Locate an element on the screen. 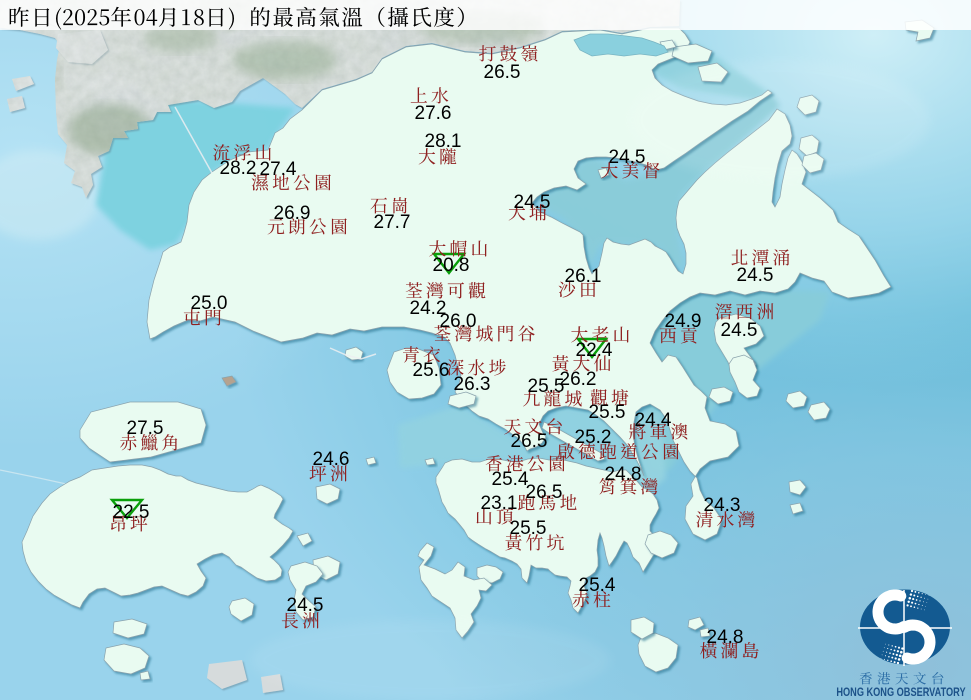 This screenshot has width=971, height=700. svg-text: 20.8 is located at coordinates (451, 265).